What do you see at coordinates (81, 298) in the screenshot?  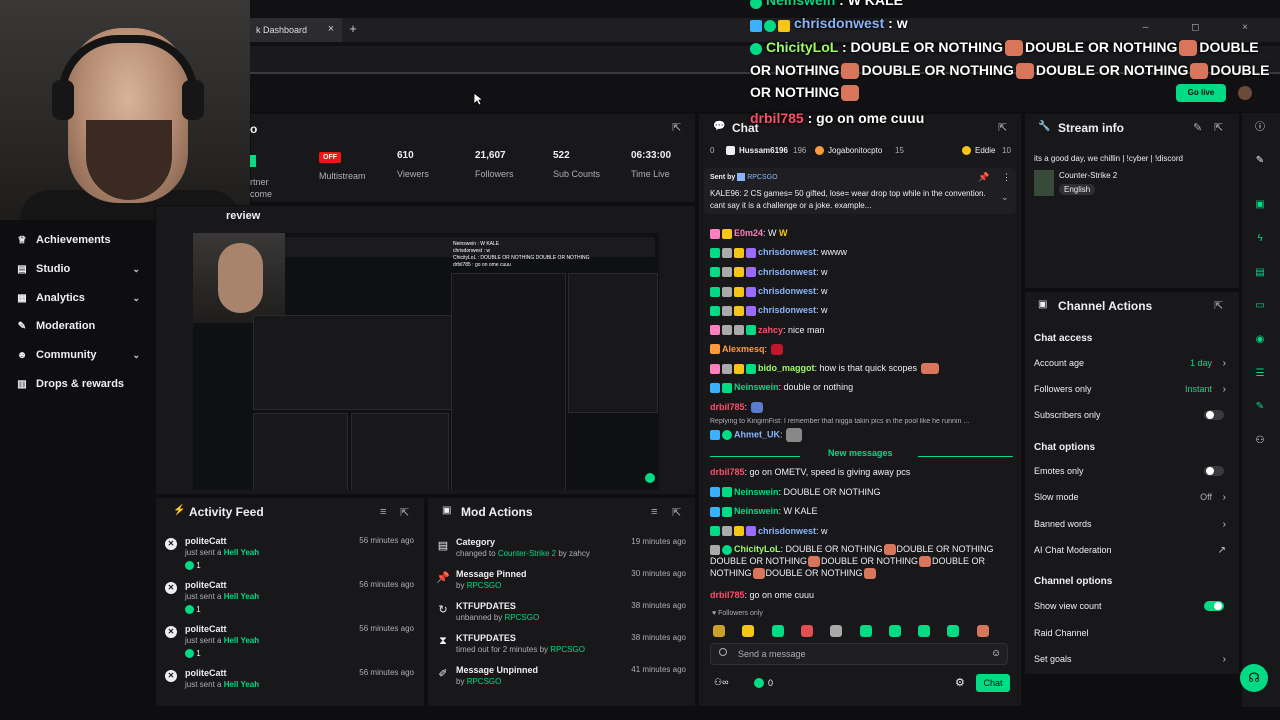 I see `sidebar-item-analytics: ▦ Analytics ⌄` at bounding box center [81, 298].